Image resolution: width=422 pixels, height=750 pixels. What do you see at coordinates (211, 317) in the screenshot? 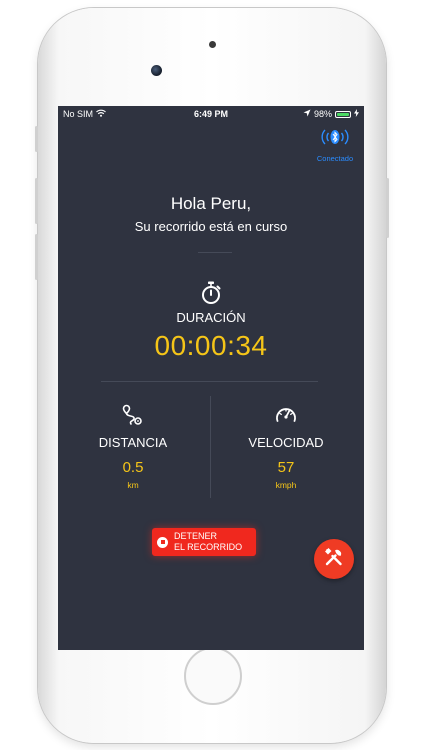
I see `duration-label: DURACIÓN` at bounding box center [211, 317].